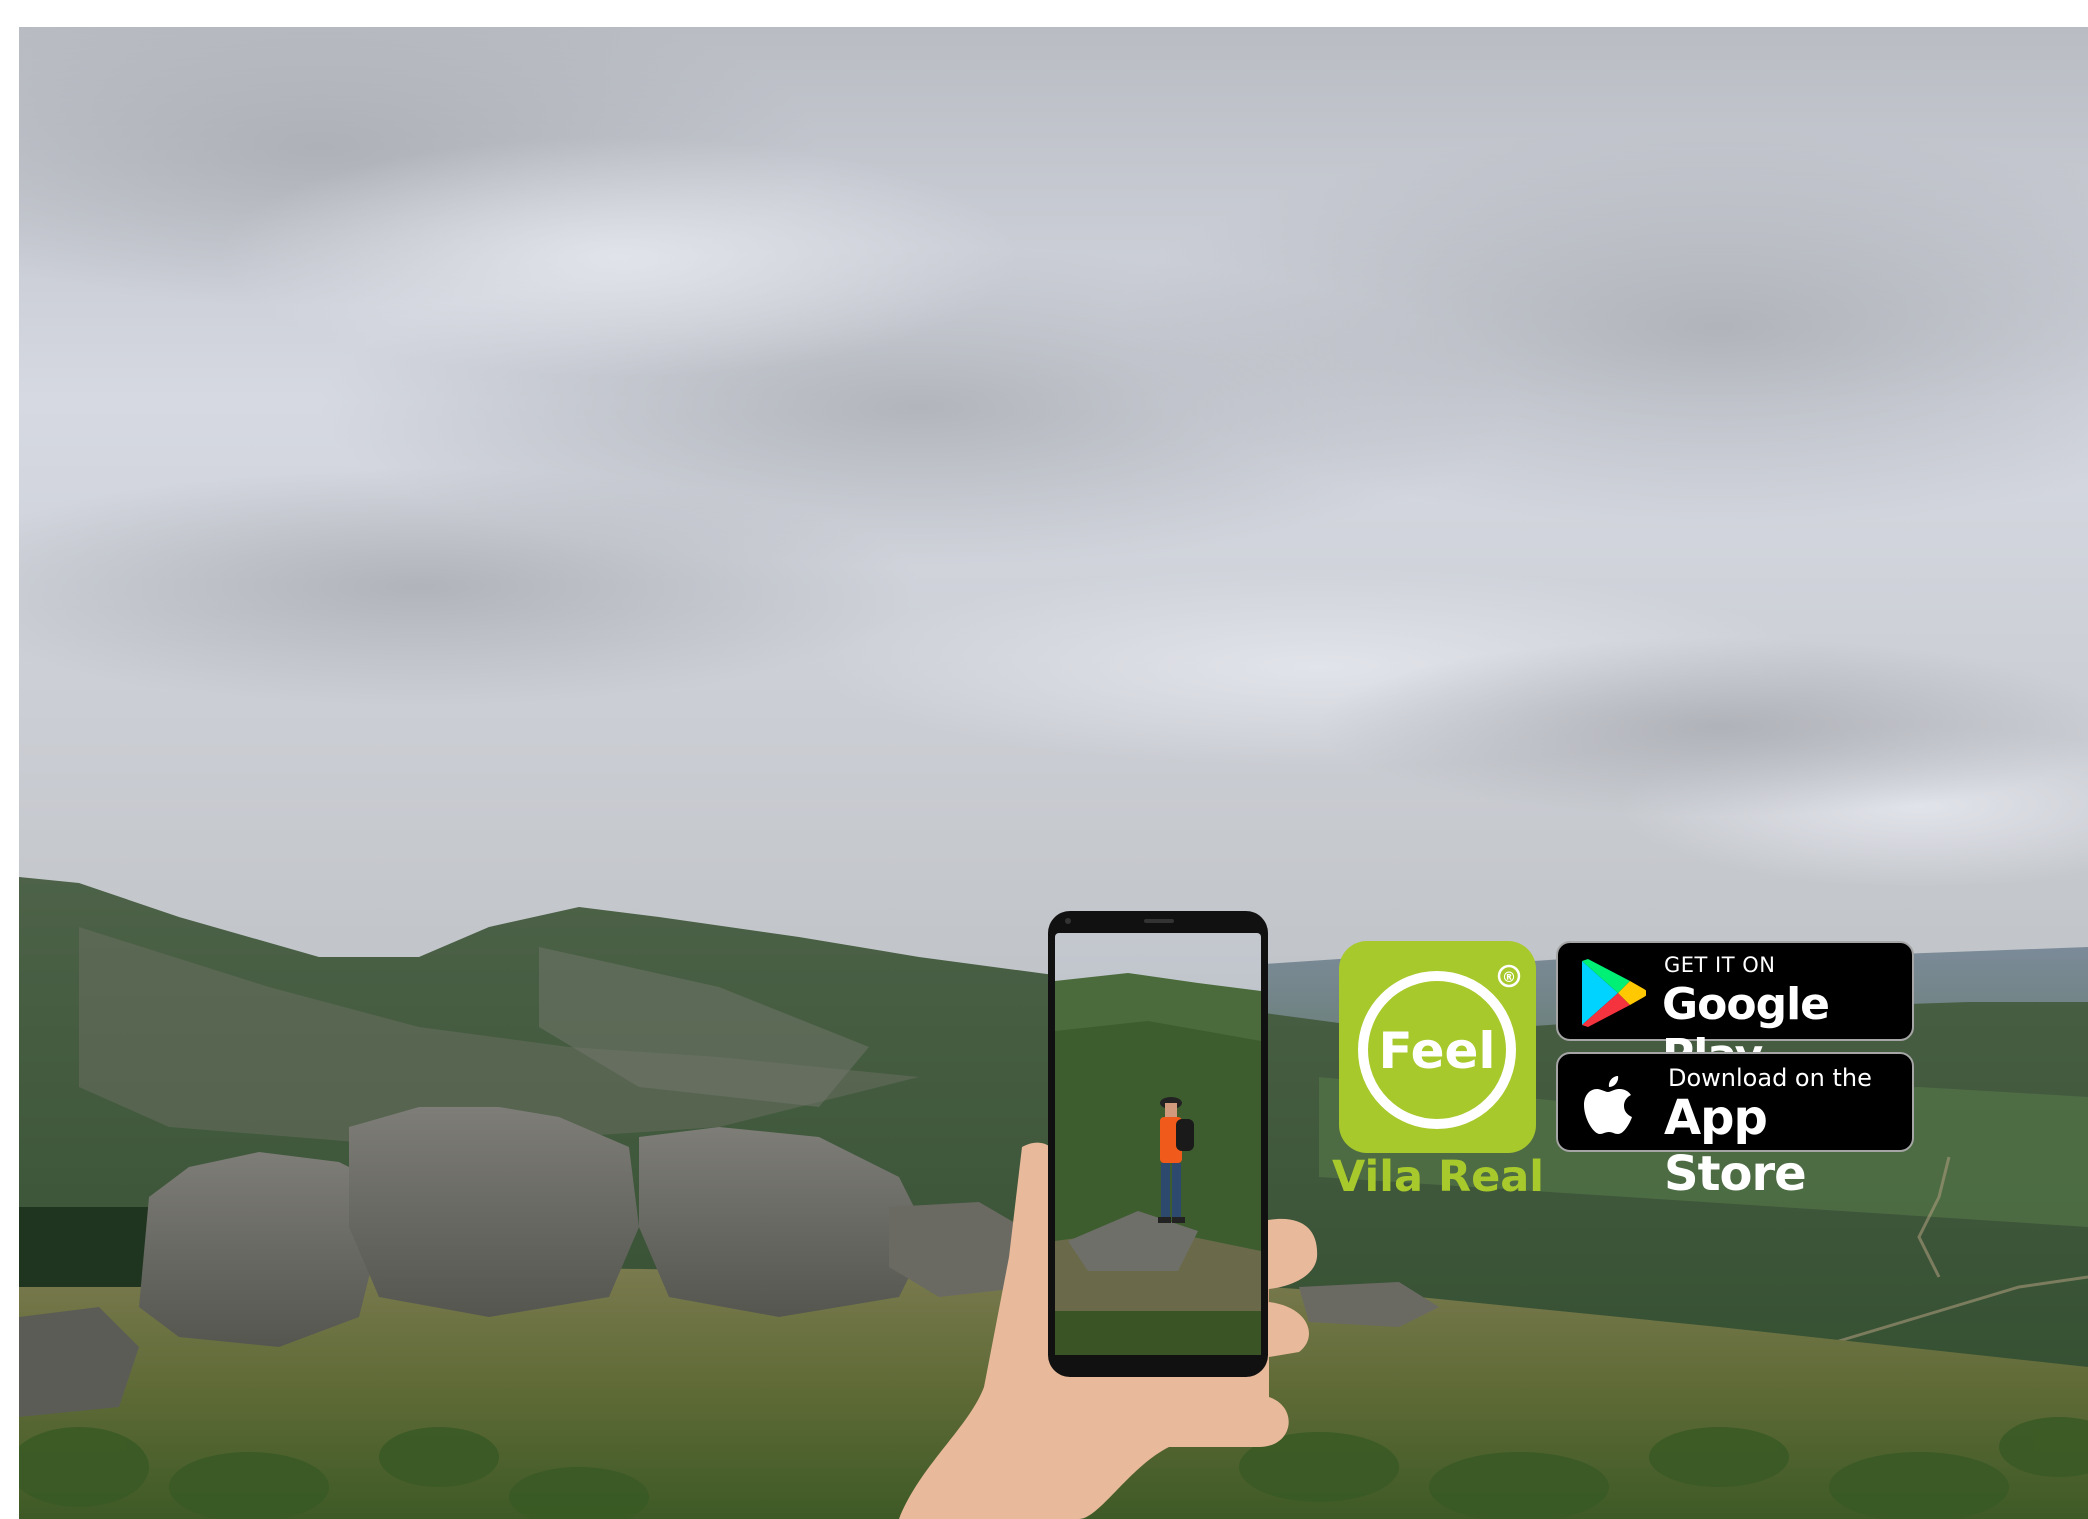 Image resolution: width=2088 pixels, height=1519 pixels. Describe the element at coordinates (1438, 1177) in the screenshot. I see `app-name-label: Vila Real` at that location.